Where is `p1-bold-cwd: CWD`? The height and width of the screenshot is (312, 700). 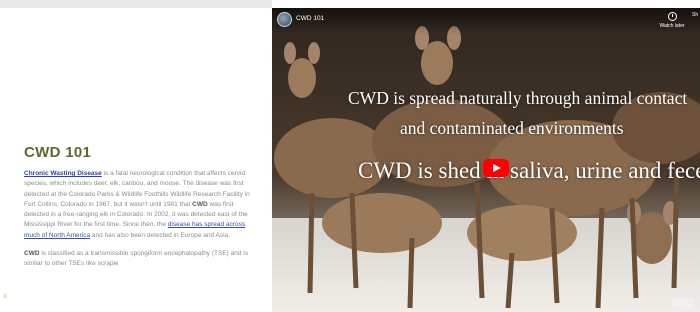 p1-bold-cwd: CWD is located at coordinates (200, 204).